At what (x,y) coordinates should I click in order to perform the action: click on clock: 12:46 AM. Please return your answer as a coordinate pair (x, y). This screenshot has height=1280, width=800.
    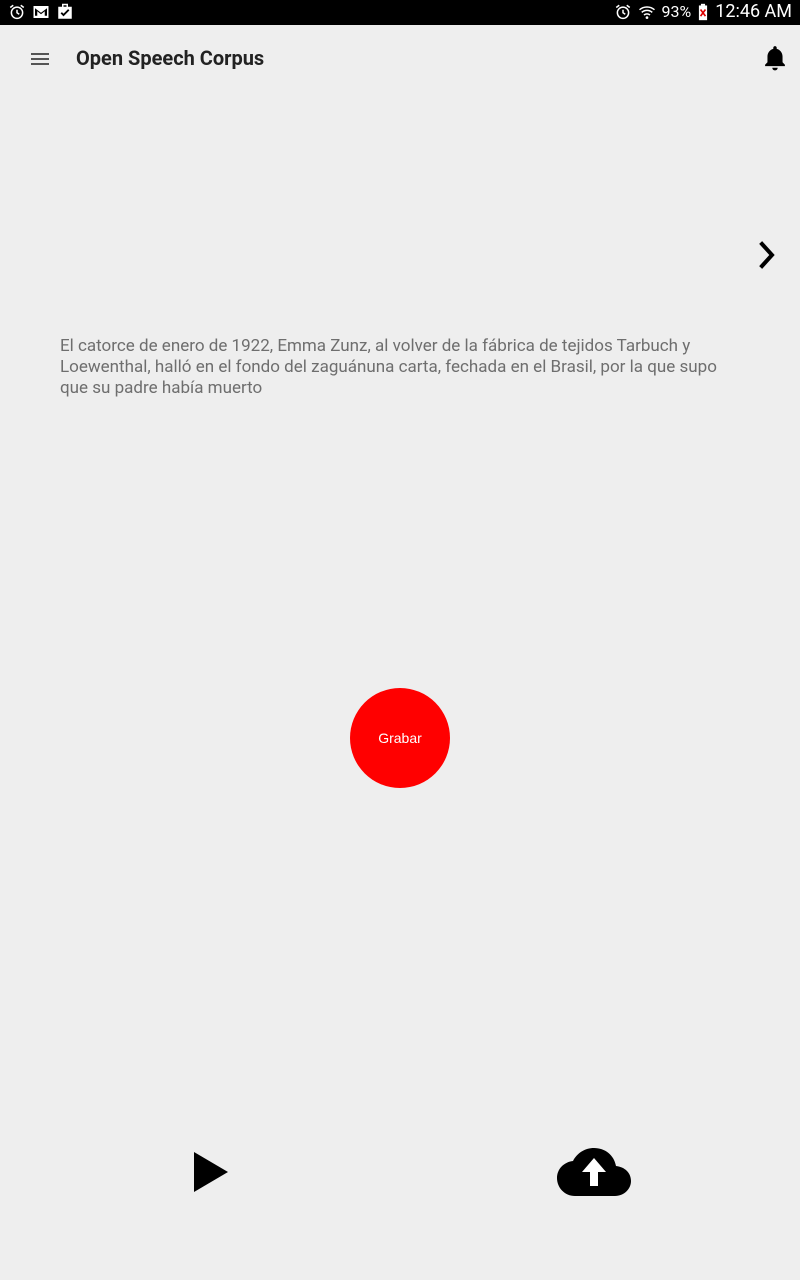
    Looking at the image, I should click on (753, 11).